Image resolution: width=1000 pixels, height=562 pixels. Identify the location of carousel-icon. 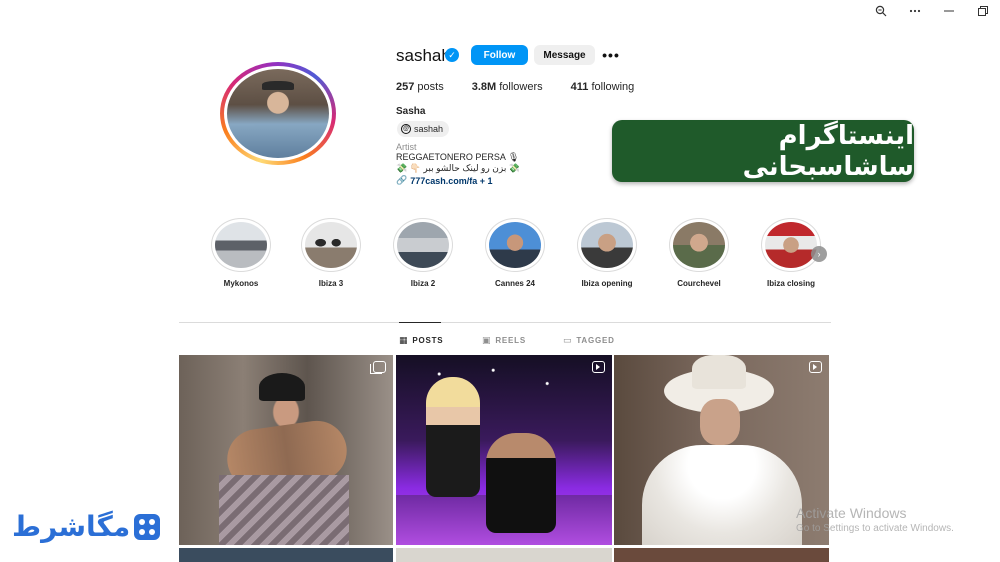
(378, 367).